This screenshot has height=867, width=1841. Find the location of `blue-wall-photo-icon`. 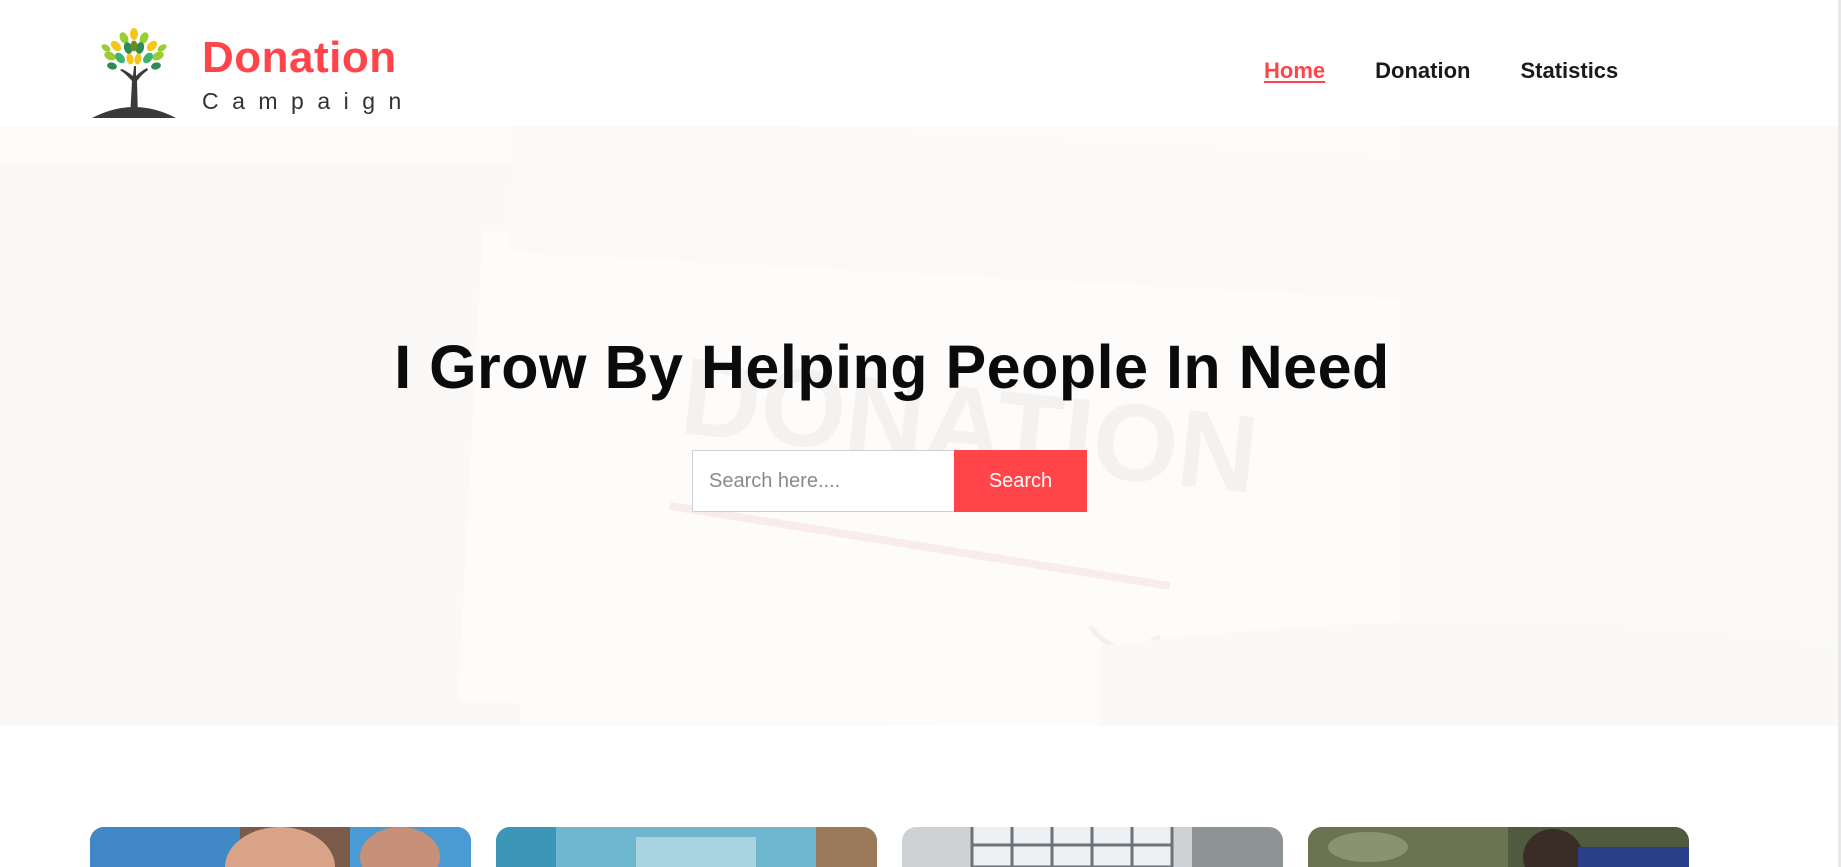

blue-wall-photo-icon is located at coordinates (686, 847).